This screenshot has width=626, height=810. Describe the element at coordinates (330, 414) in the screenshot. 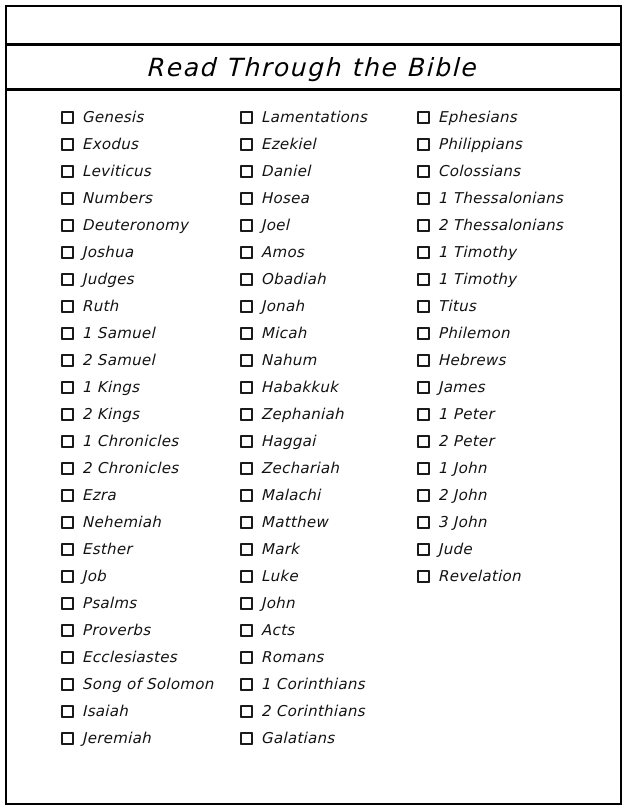

I see `checklist-row: Zephaniah` at that location.